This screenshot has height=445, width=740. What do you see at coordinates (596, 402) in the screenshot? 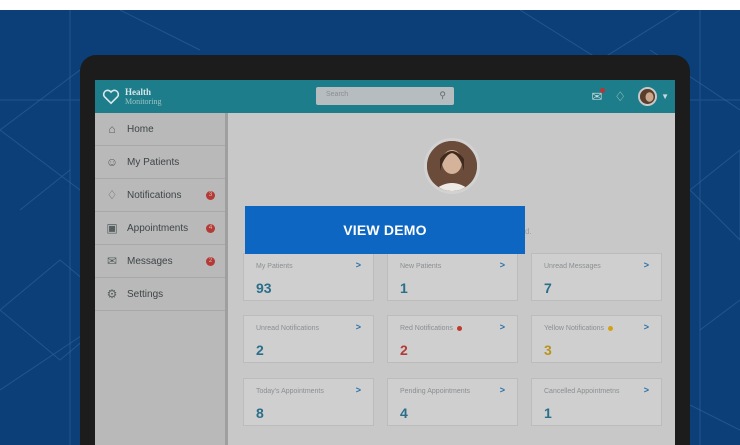
I see `card-cancelled-appointments: Cancelled Appointmetns > 1` at bounding box center [596, 402].